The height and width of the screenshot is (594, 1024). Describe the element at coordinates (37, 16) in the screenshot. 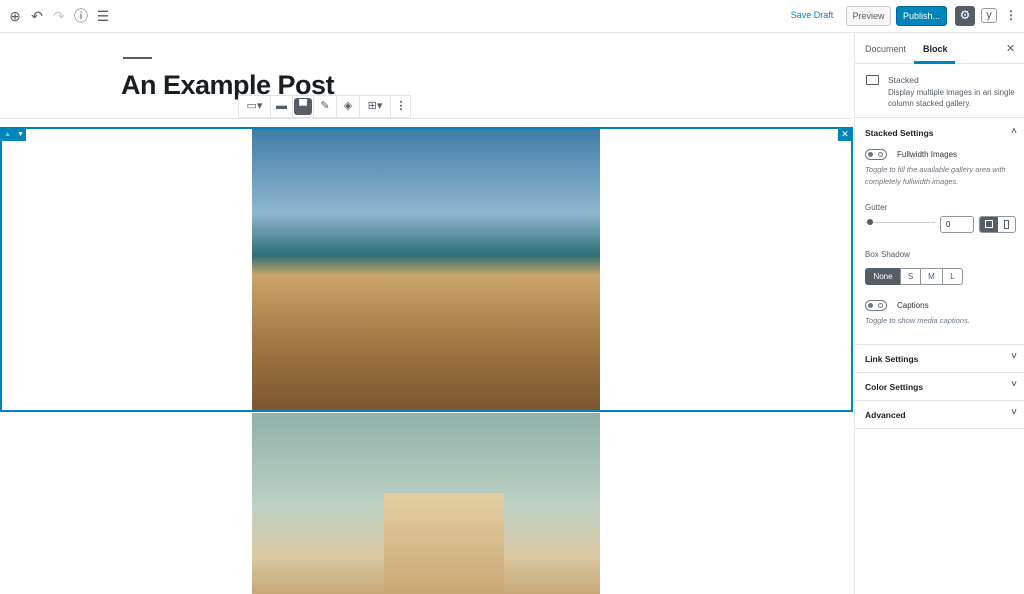

I see `undo-icon: ↶` at that location.